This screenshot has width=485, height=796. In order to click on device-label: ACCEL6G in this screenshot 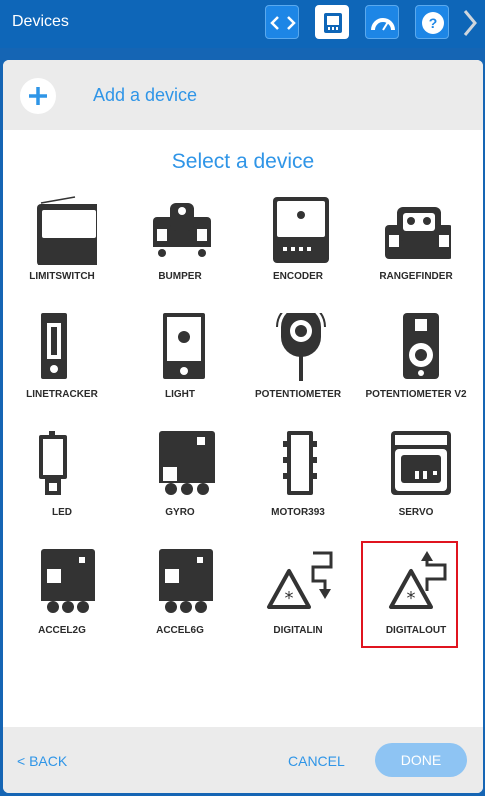, I will do `click(180, 630)`.